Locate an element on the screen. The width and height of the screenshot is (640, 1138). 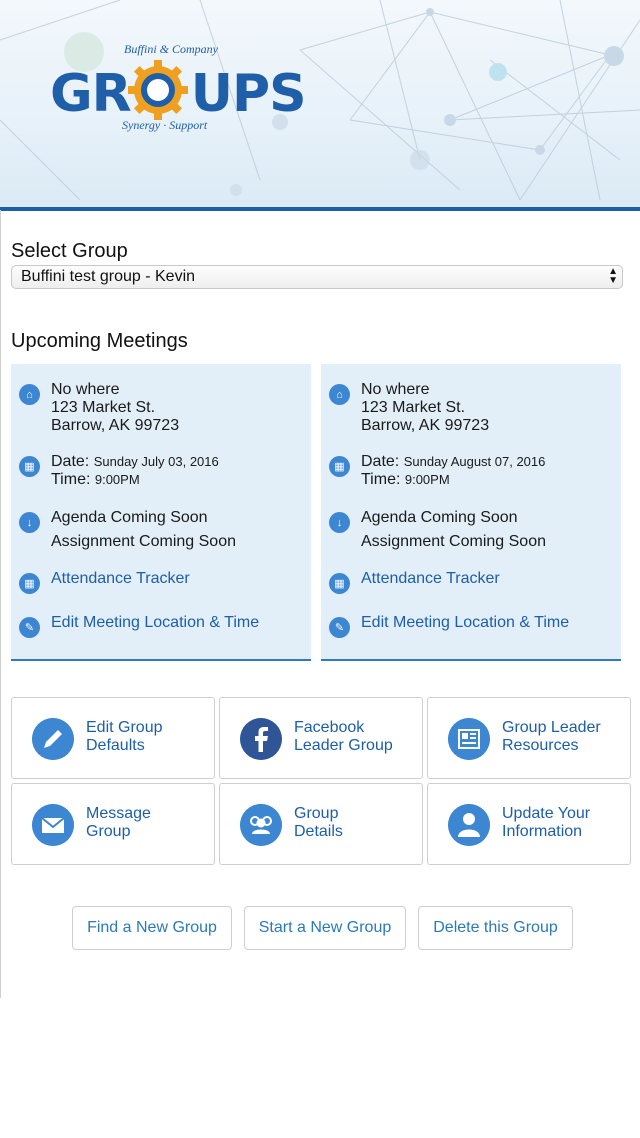
group-select: Buffini test group - Kevin ▲ ▼ is located at coordinates (317, 277).